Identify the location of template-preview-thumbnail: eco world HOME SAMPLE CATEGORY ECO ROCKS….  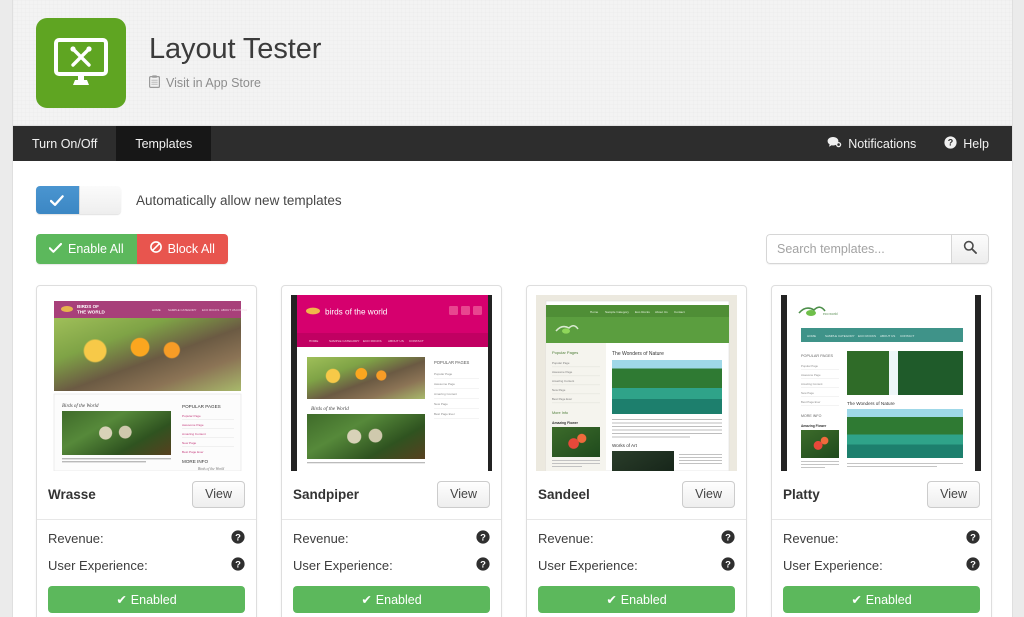
(881, 383).